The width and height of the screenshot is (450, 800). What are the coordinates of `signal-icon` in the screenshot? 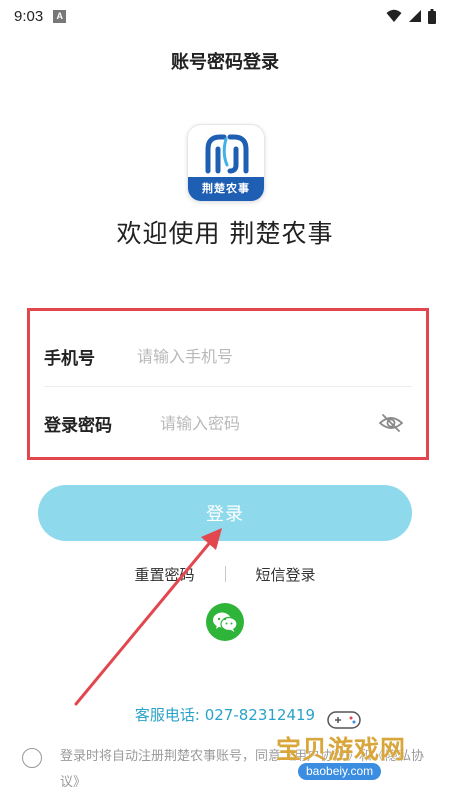 It's located at (415, 16).